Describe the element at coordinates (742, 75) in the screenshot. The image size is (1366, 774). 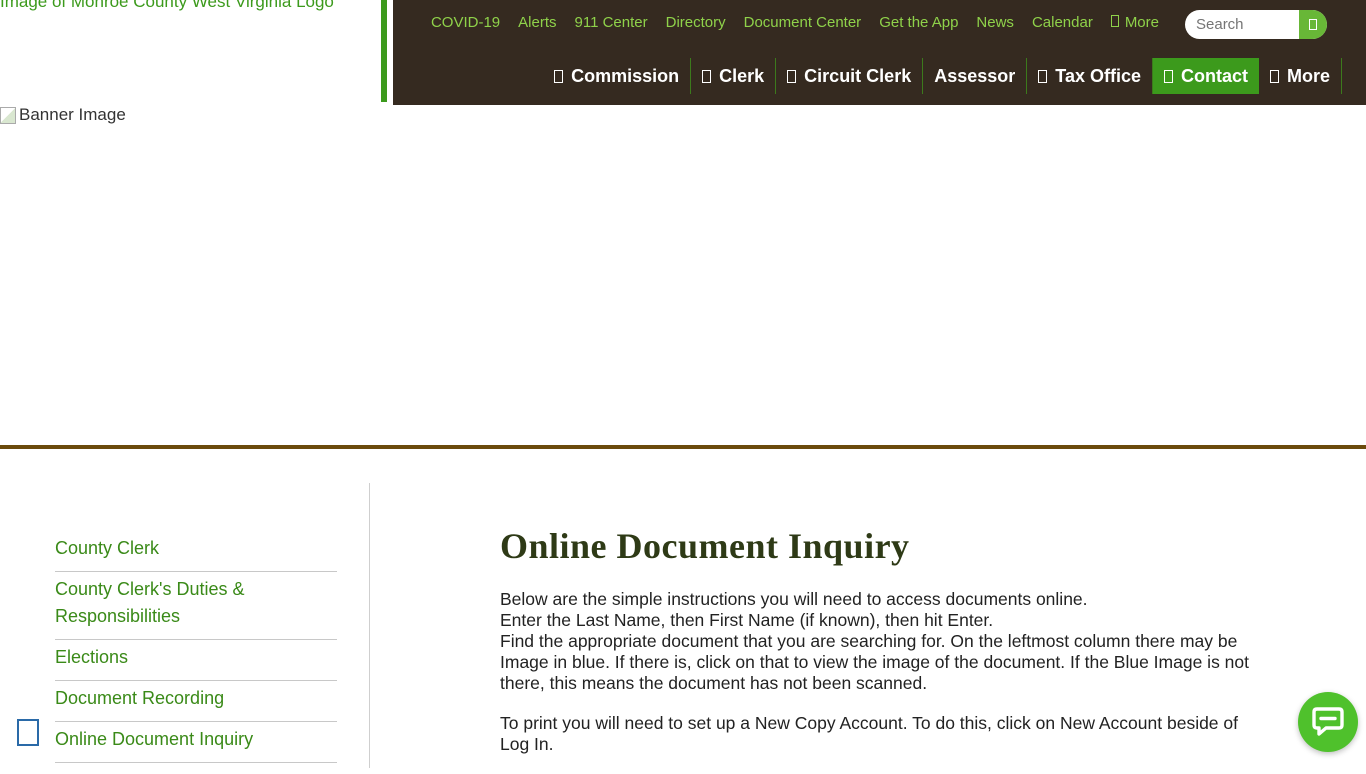
I see `nav-clerk-label: Clerk` at that location.